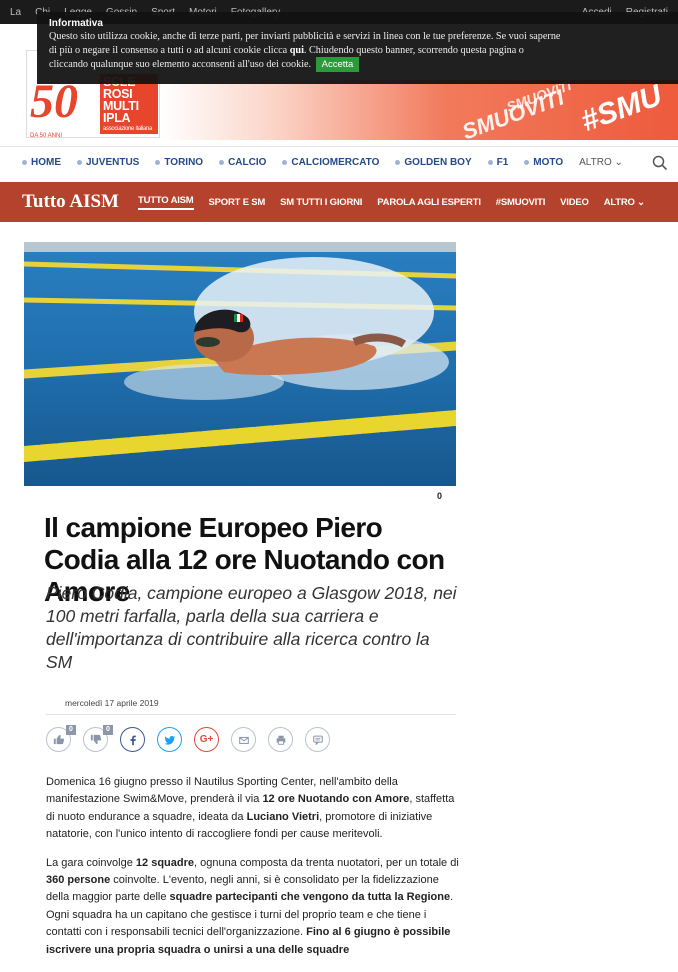  I want to click on share-googleplus-button: G+, so click(206, 739).